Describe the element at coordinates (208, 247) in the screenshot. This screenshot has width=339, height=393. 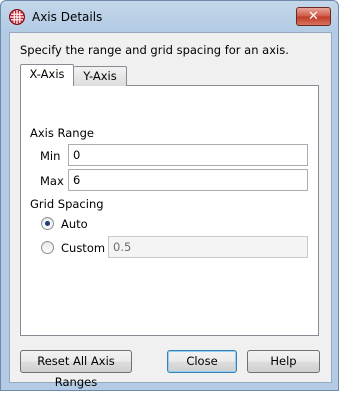
I see `custom-spacing-input: 0.5` at that location.